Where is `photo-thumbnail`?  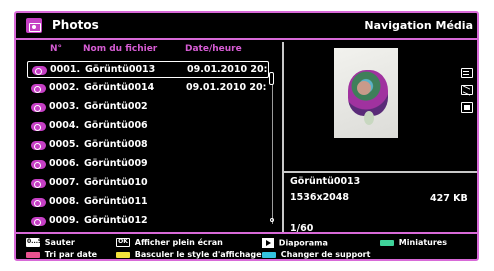 photo-thumbnail is located at coordinates (366, 93).